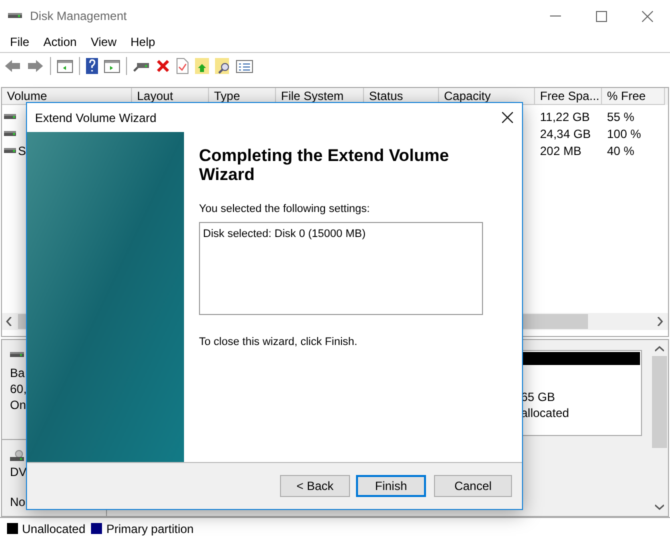 Image resolution: width=670 pixels, height=539 pixels. What do you see at coordinates (659, 349) in the screenshot?
I see `scroll-up-icon` at bounding box center [659, 349].